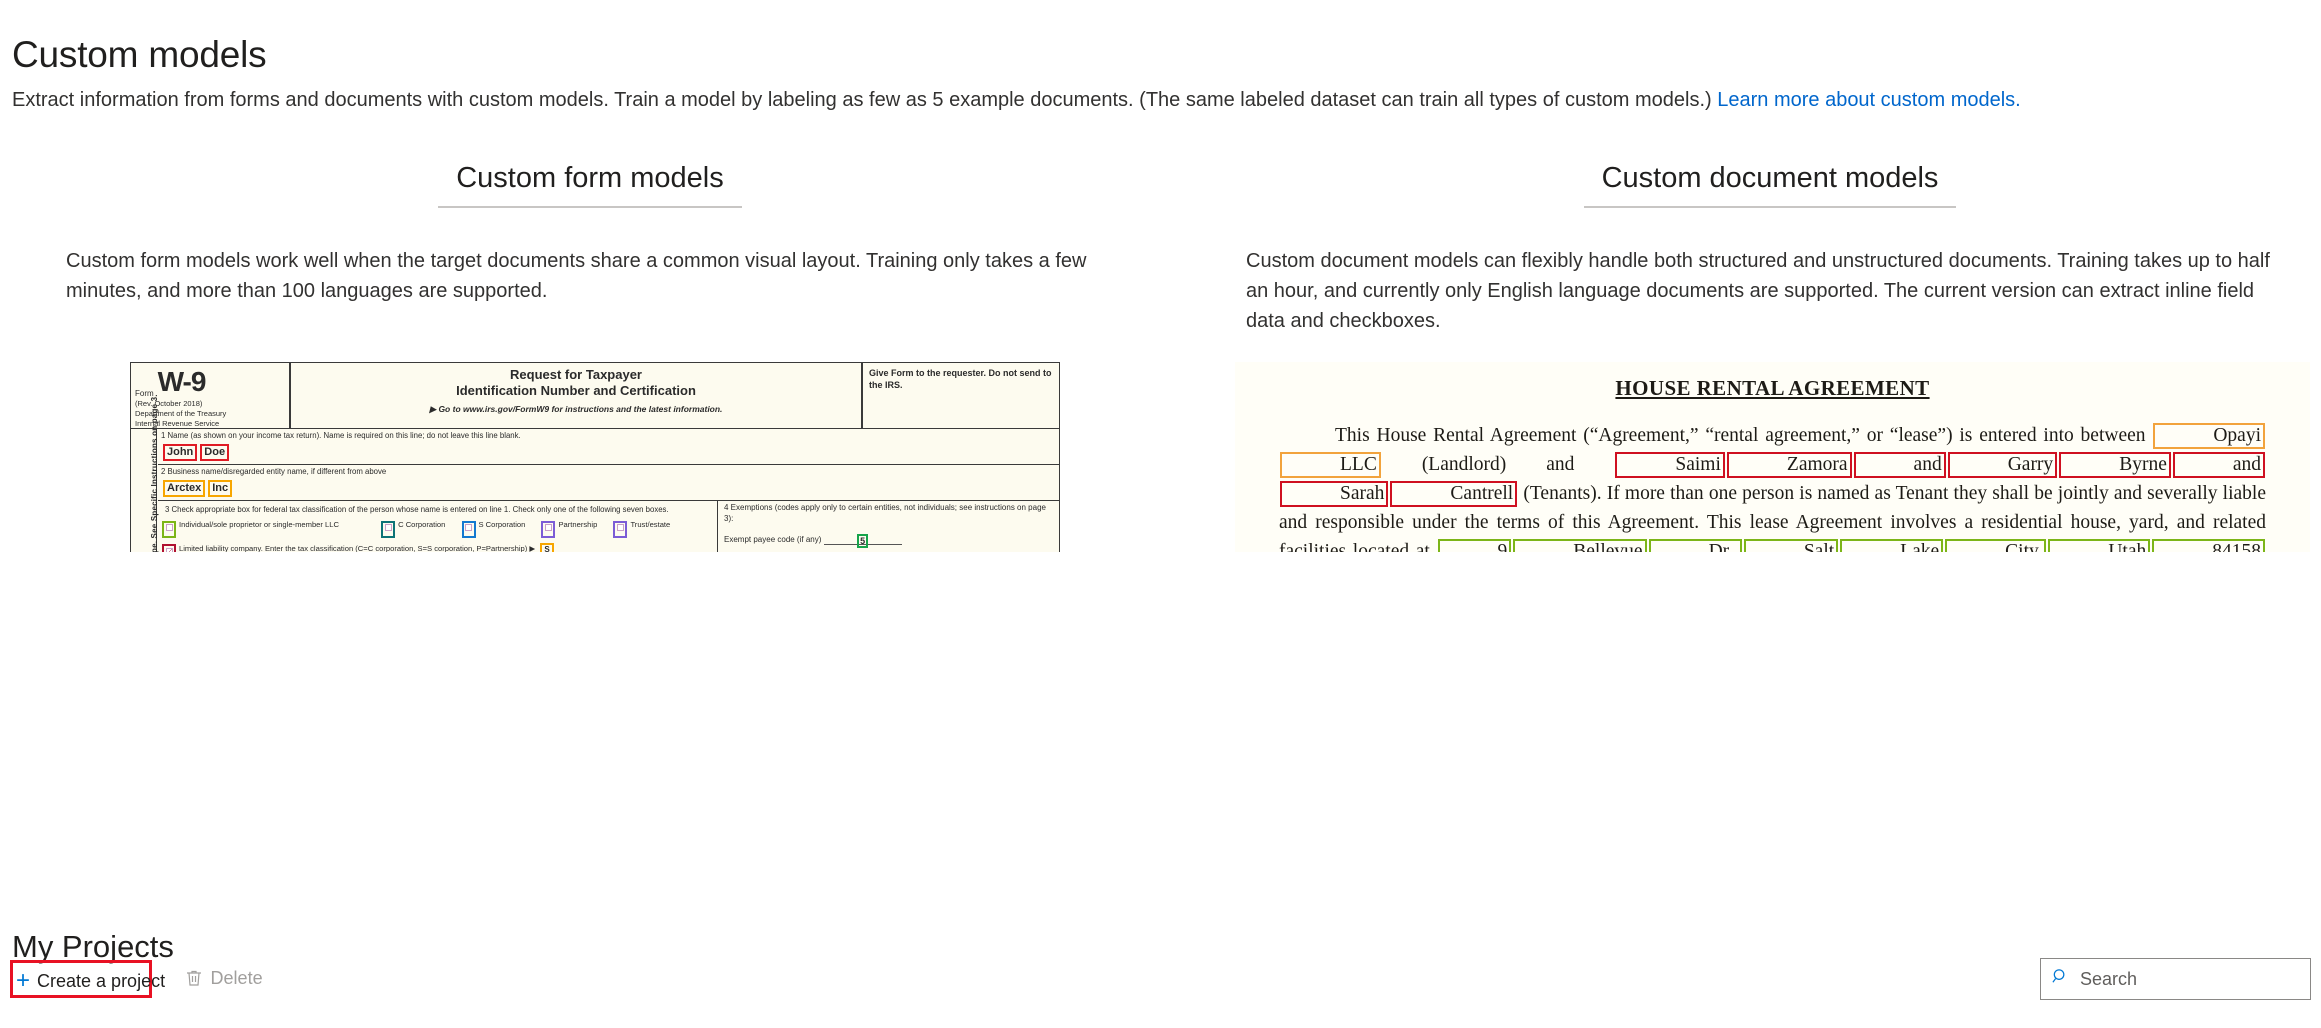 The width and height of the screenshot is (2321, 1028). Describe the element at coordinates (2060, 979) in the screenshot. I see `search-icon` at that location.